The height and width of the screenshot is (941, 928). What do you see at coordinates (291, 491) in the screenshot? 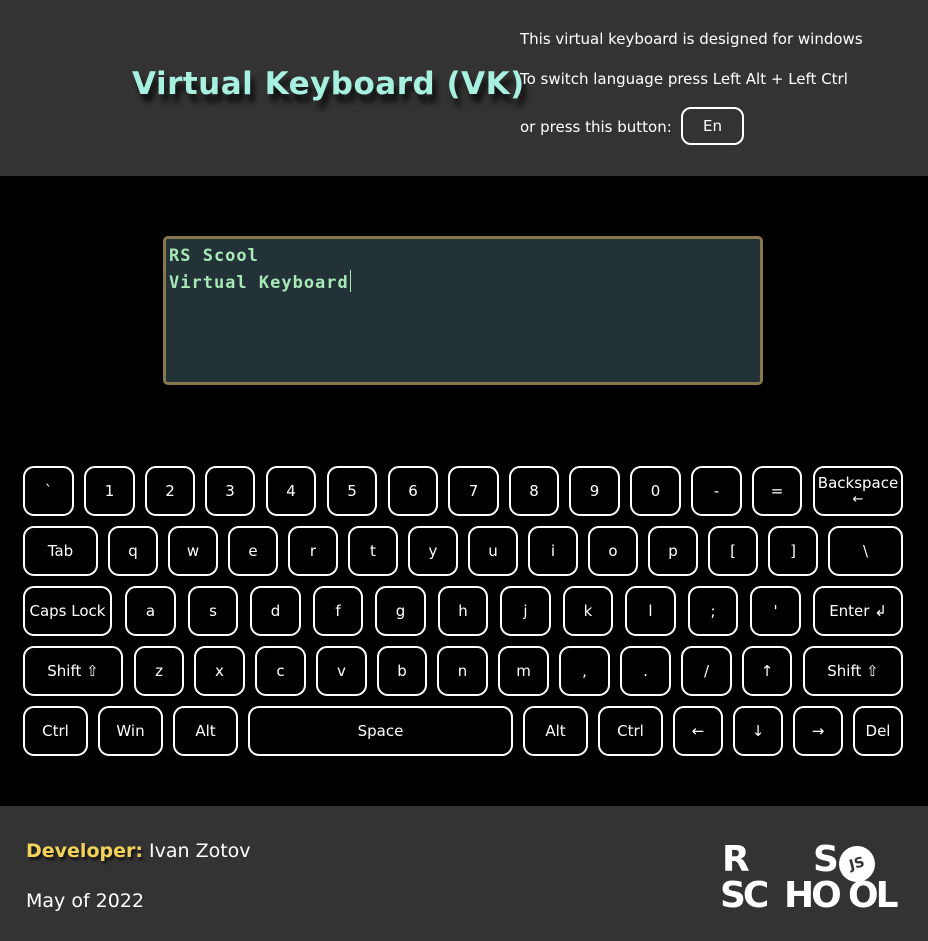
I see `key-4: 4` at bounding box center [291, 491].